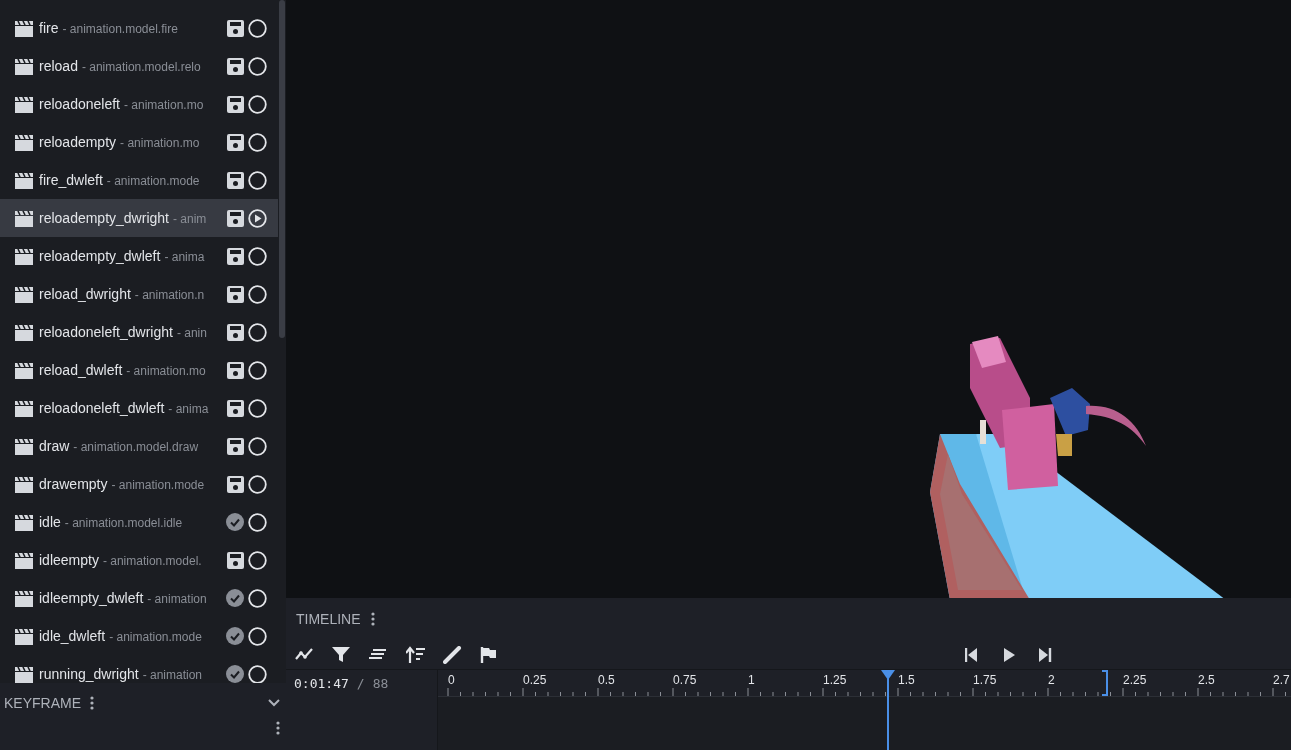 The height and width of the screenshot is (750, 1291). I want to click on time-ruler: 0 0.25 0.5 0.75 1 1.25 1.5 1.75 2 2.25 2.5 2.7, so click(864, 683).